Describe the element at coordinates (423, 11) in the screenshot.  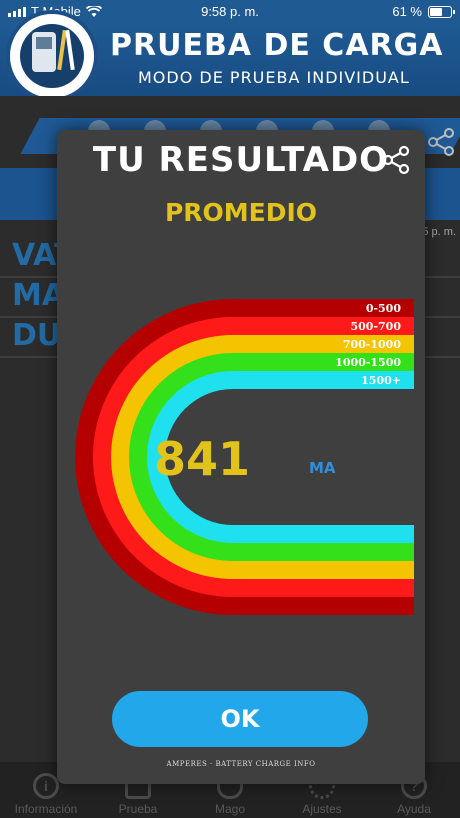
I see `battery-group: 61 %` at that location.